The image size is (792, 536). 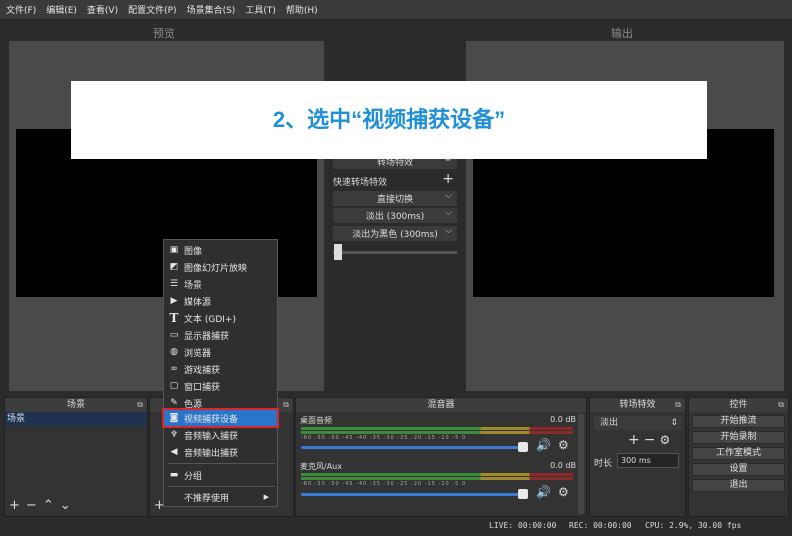 What do you see at coordinates (17, 505) in the screenshot?
I see `add-scene-icon: +` at bounding box center [17, 505].